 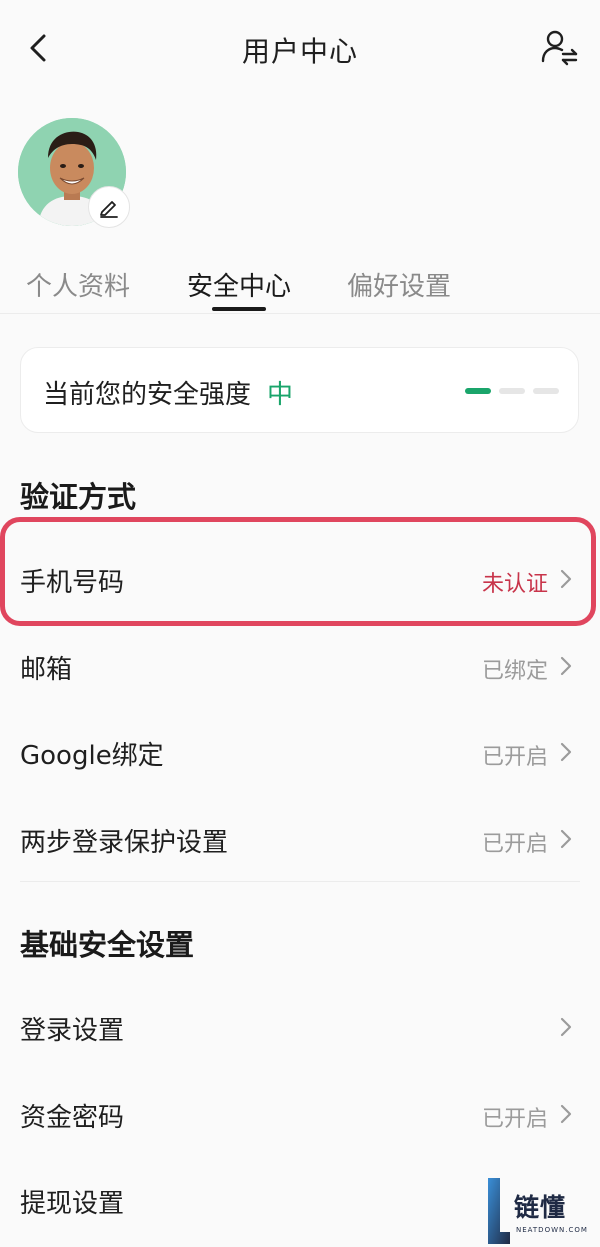 What do you see at coordinates (46, 670) in the screenshot?
I see `row-label: 邮箱` at bounding box center [46, 670].